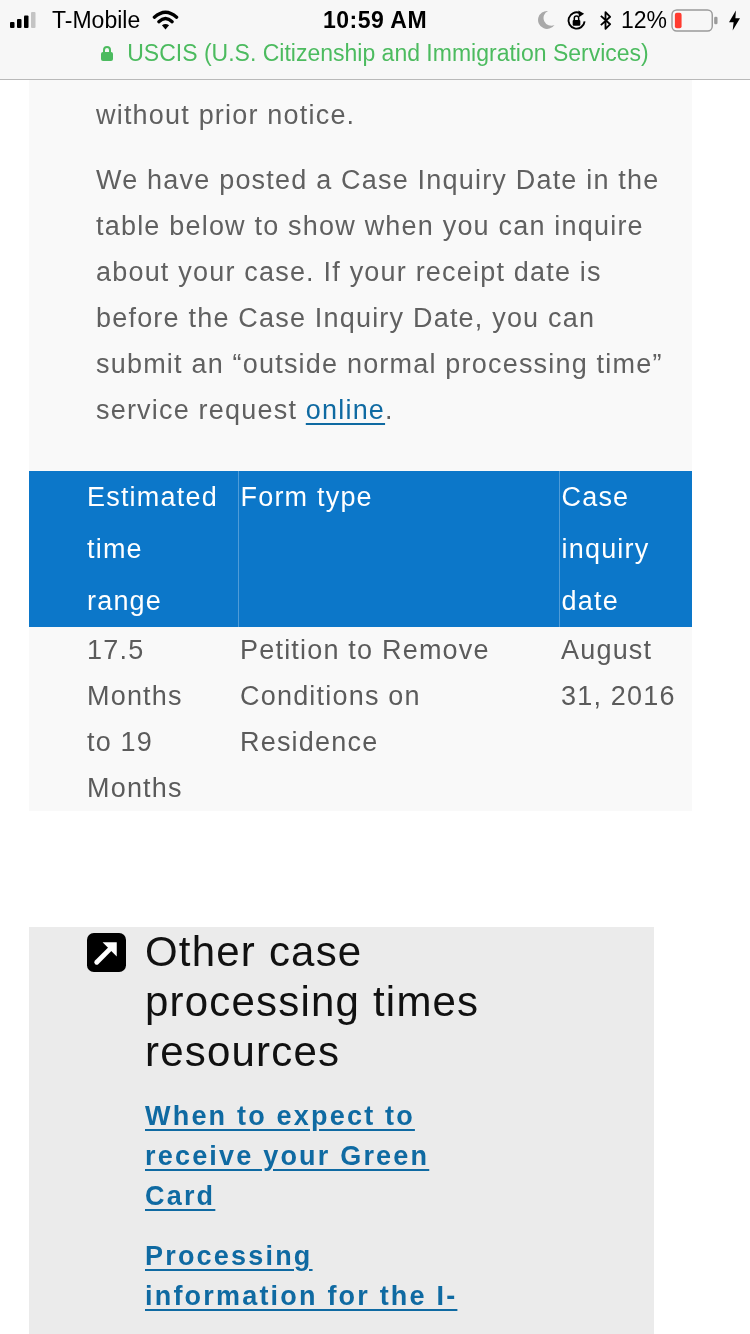 The image size is (750, 1334). Describe the element at coordinates (310, 1276) in the screenshot. I see `resource-link: Processing information for the I-` at that location.